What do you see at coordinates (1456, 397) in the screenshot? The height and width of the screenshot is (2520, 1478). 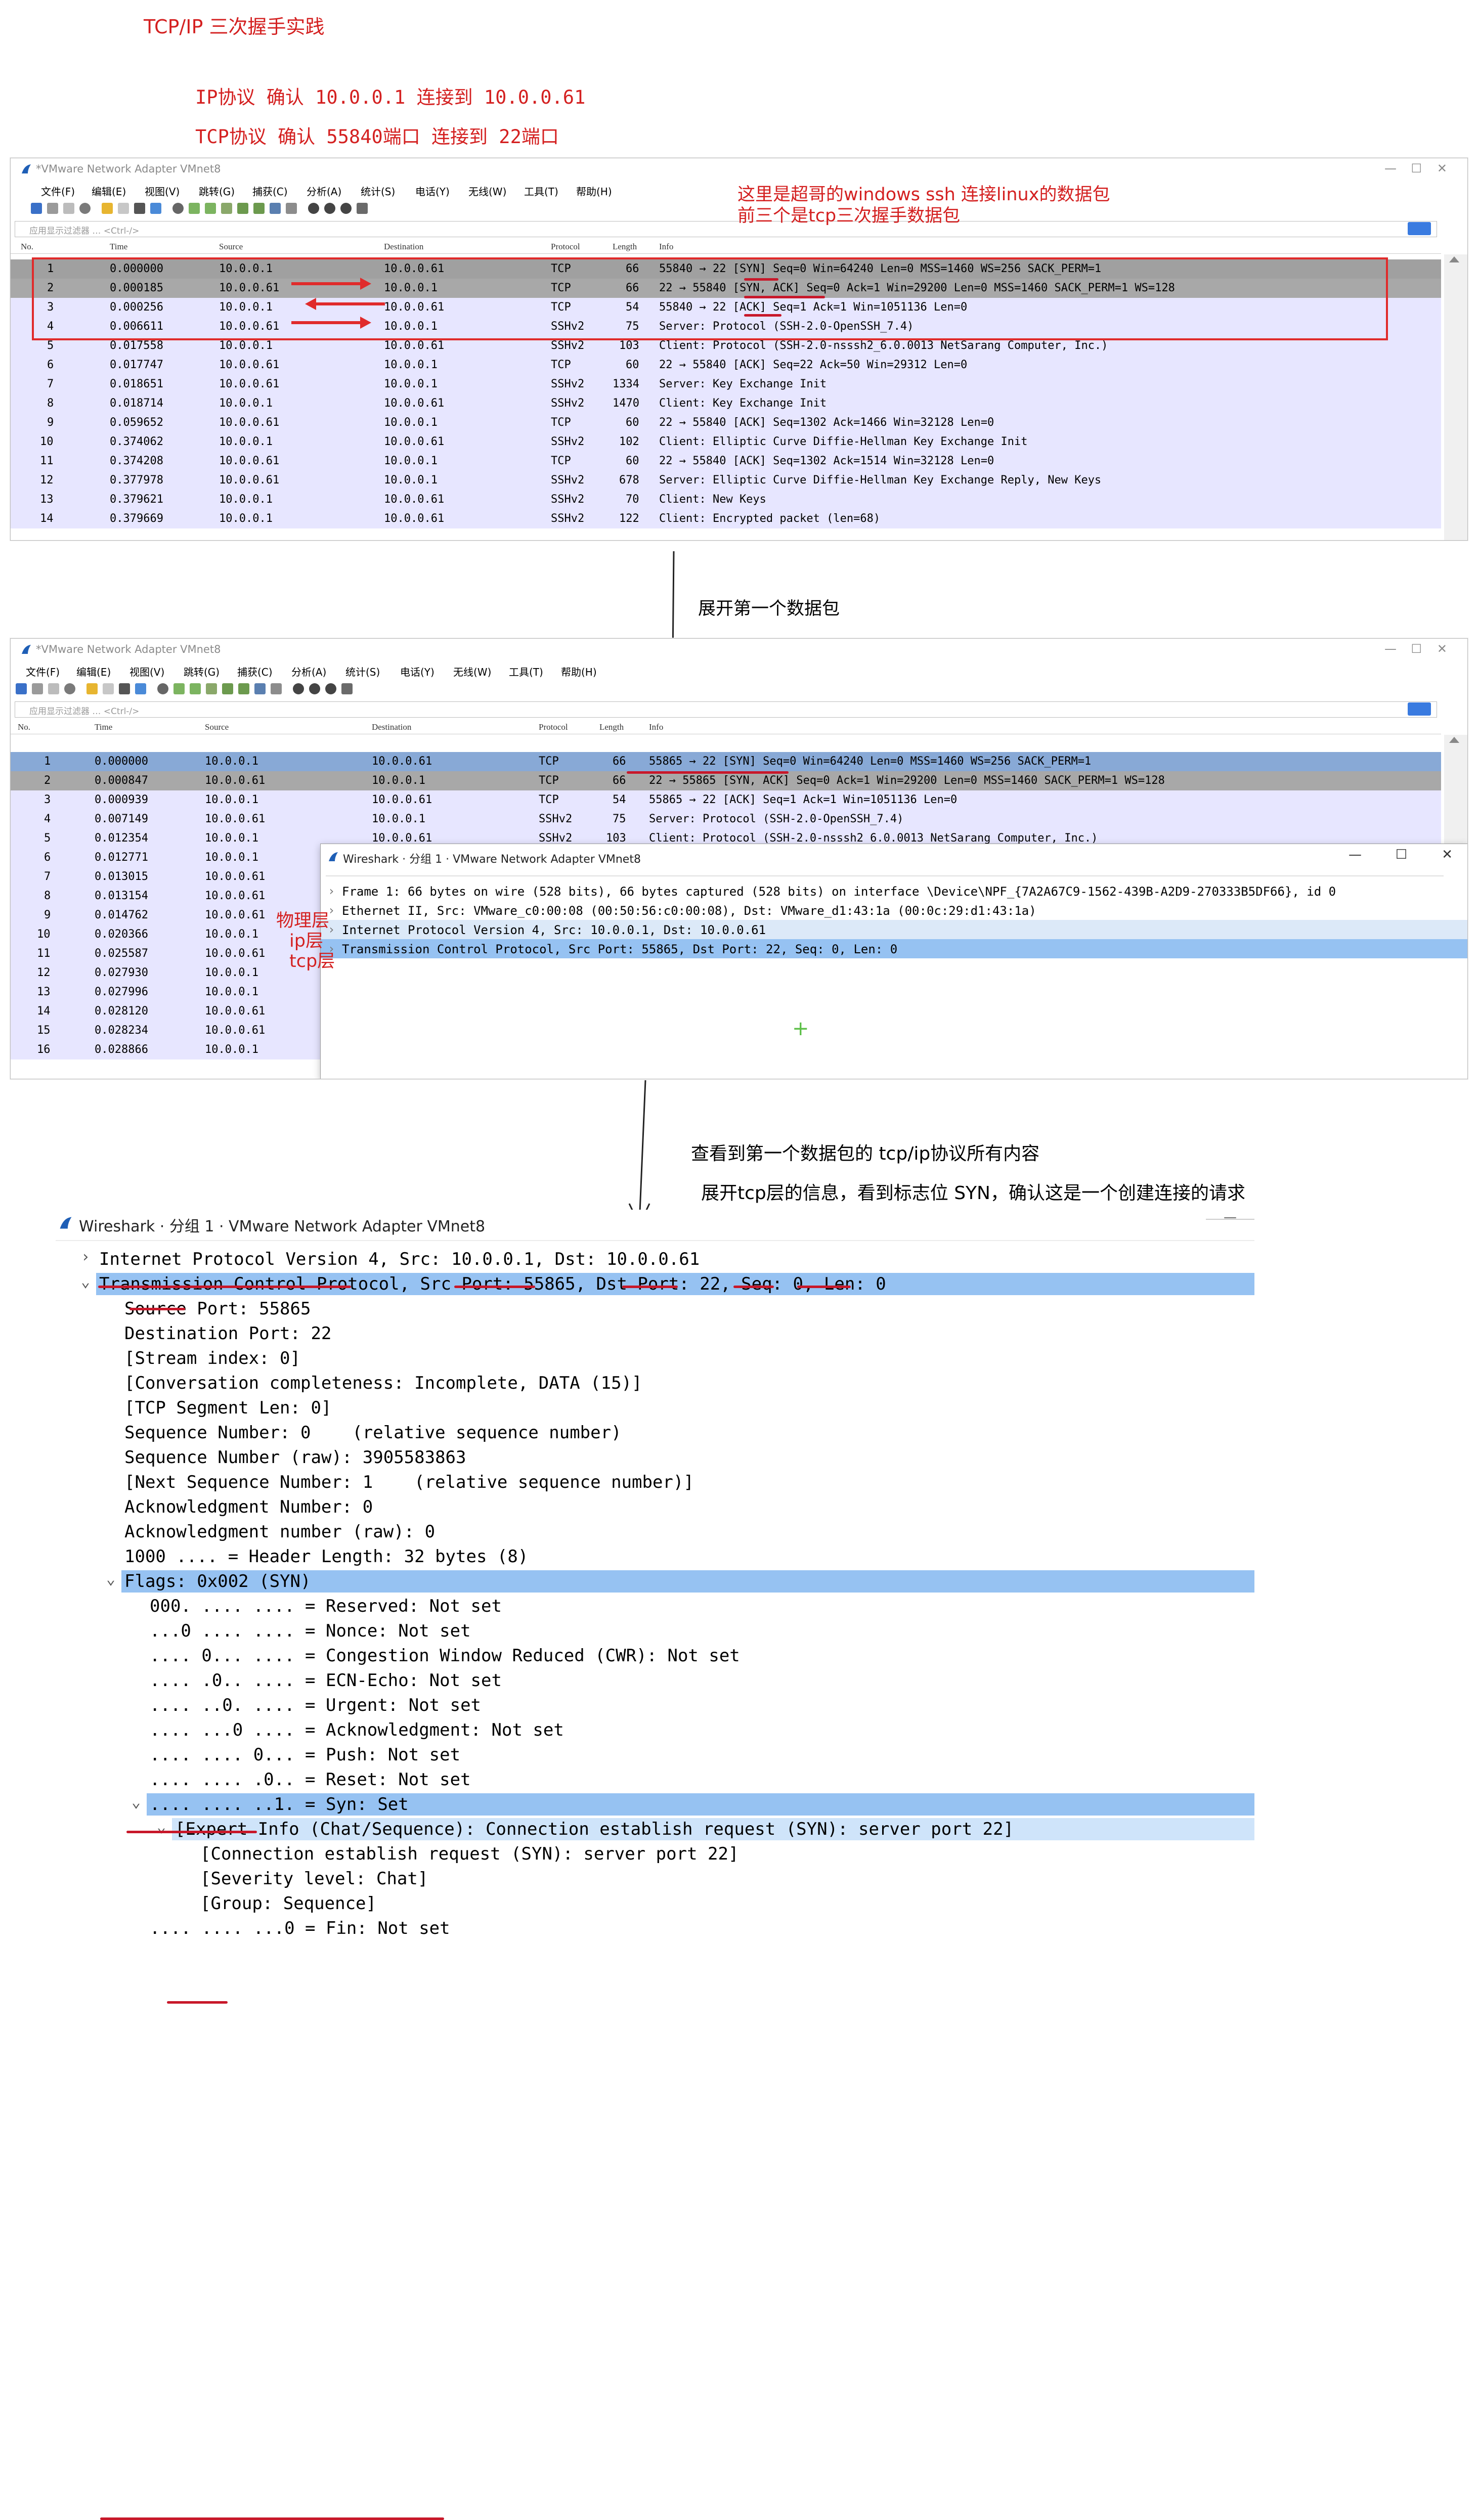 I see `vertical-scrollbar` at bounding box center [1456, 397].